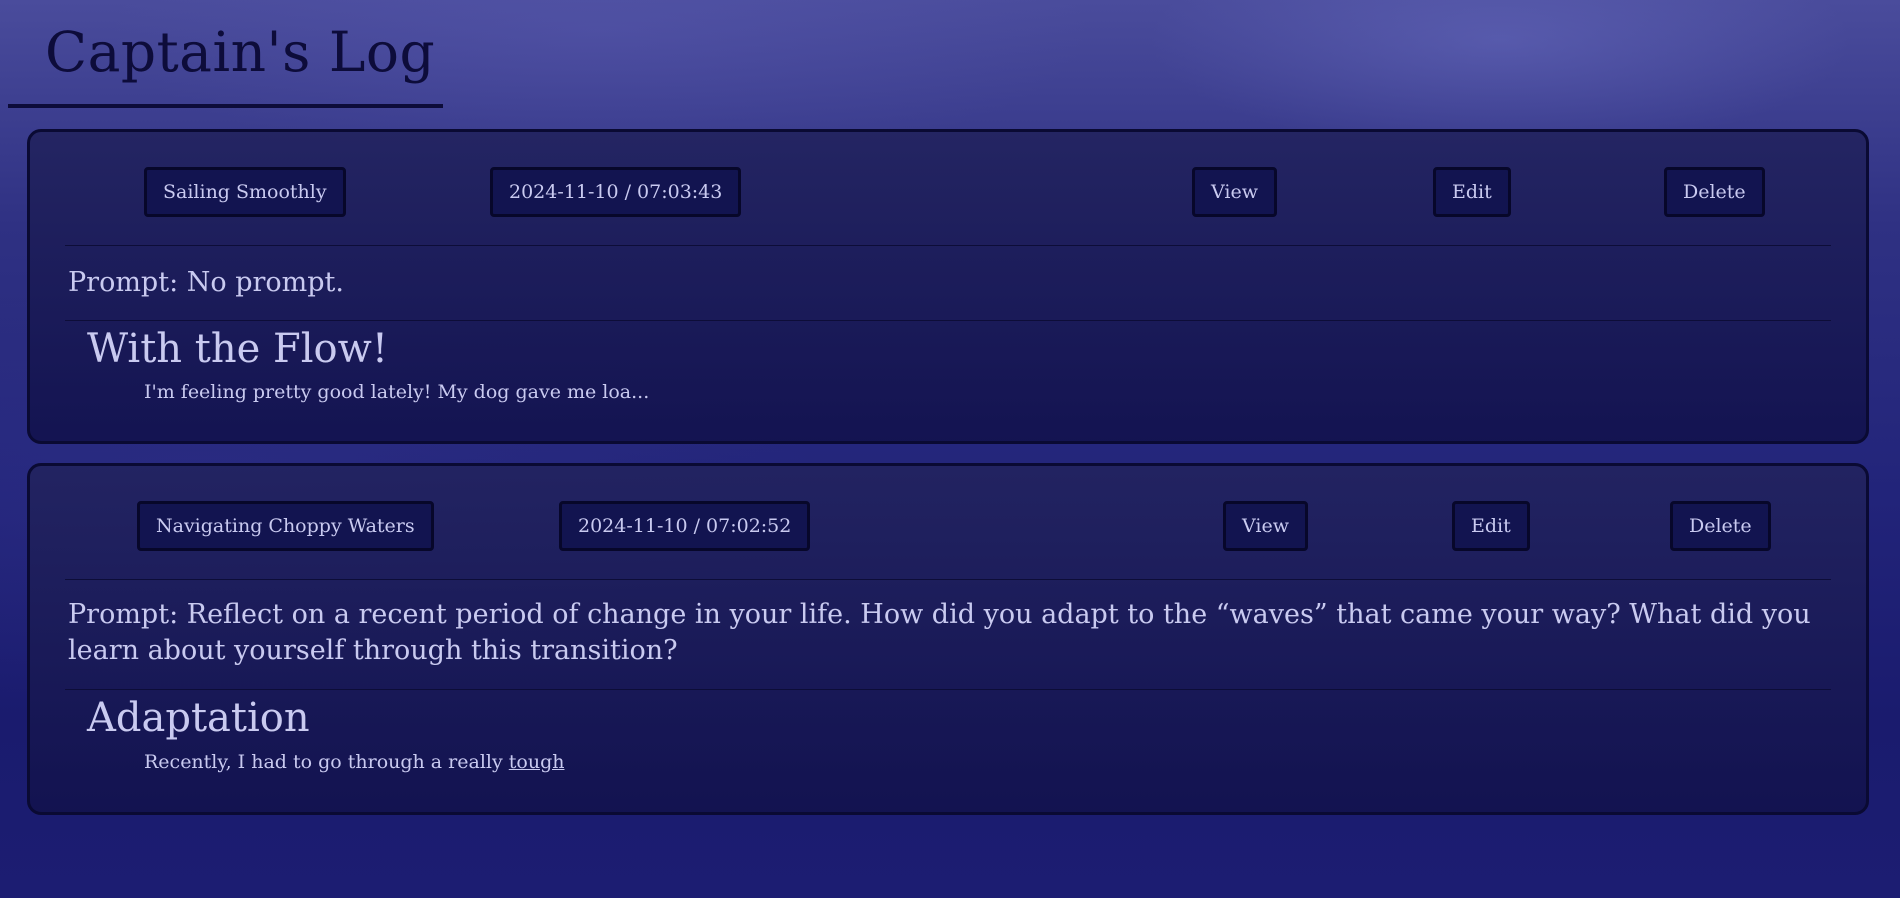  I want to click on timestamp-badge: 2024-11-10 / 07:02:52, so click(685, 526).